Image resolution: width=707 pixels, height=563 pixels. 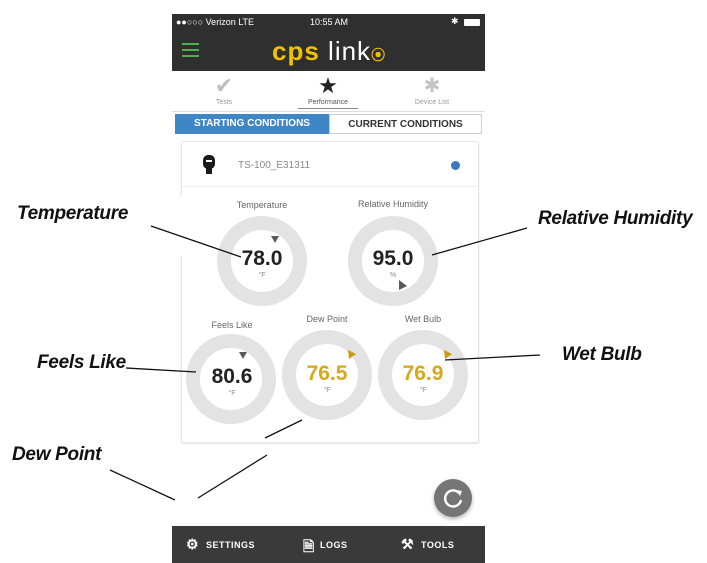 What do you see at coordinates (57, 454) in the screenshot?
I see `dew-point-callout: Dew Point` at bounding box center [57, 454].